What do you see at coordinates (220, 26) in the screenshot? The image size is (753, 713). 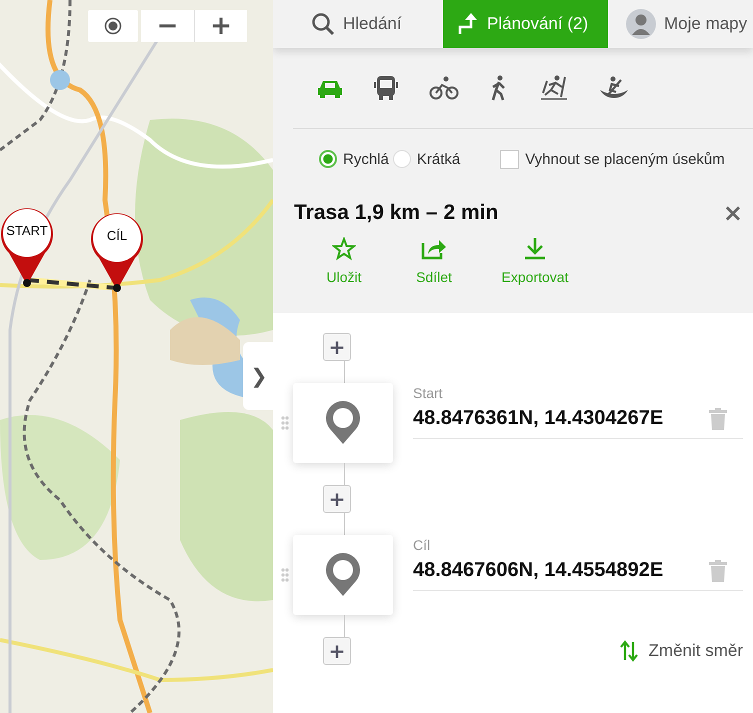 I see `zoom-in-button: +` at bounding box center [220, 26].